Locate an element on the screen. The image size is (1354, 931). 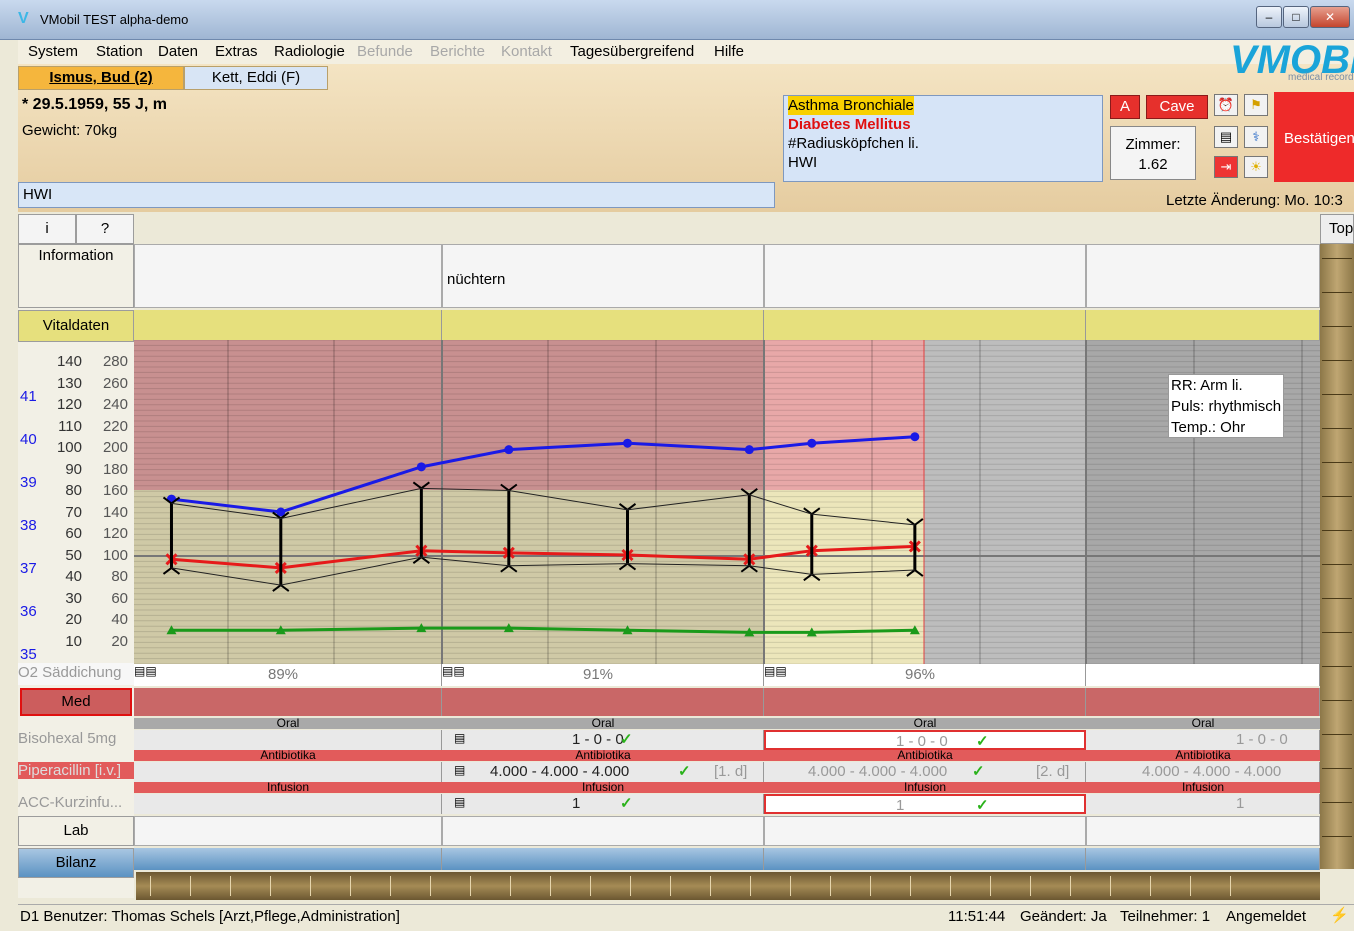
stethoscope-icon: ⚕ is located at coordinates (1256, 137).